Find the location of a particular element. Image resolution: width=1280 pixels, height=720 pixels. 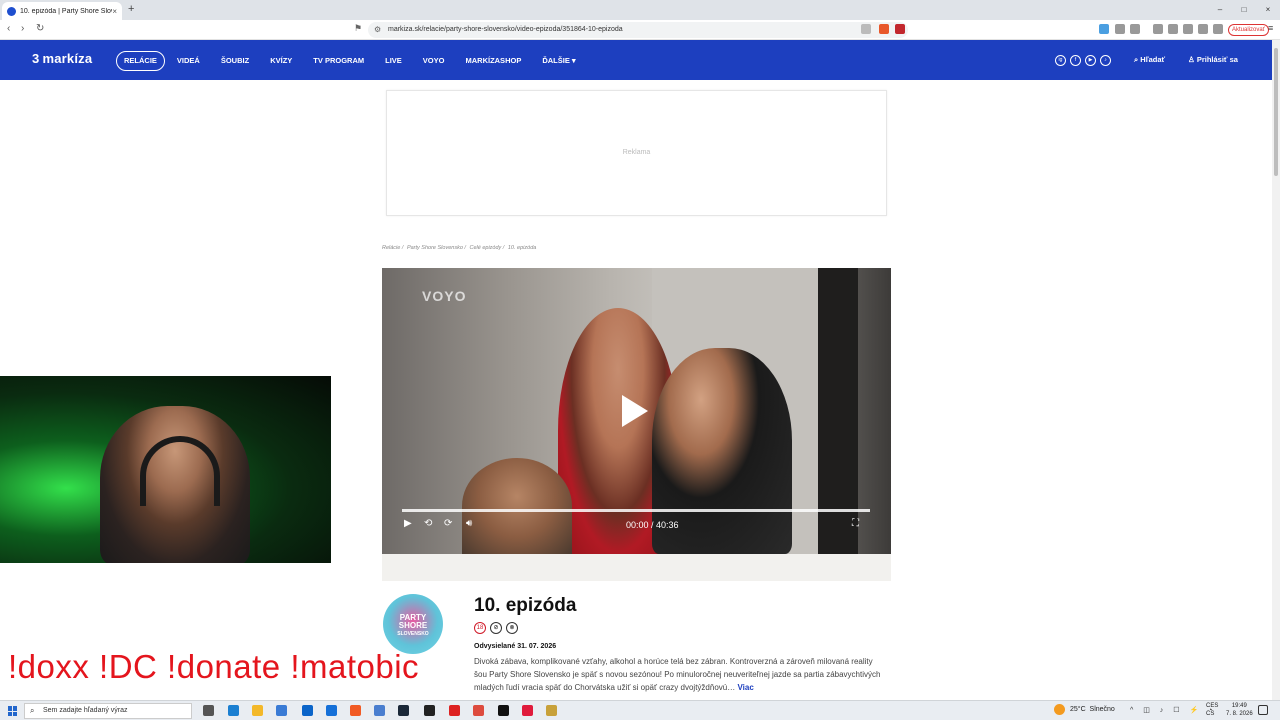

video-progress-bar is located at coordinates (636, 510).